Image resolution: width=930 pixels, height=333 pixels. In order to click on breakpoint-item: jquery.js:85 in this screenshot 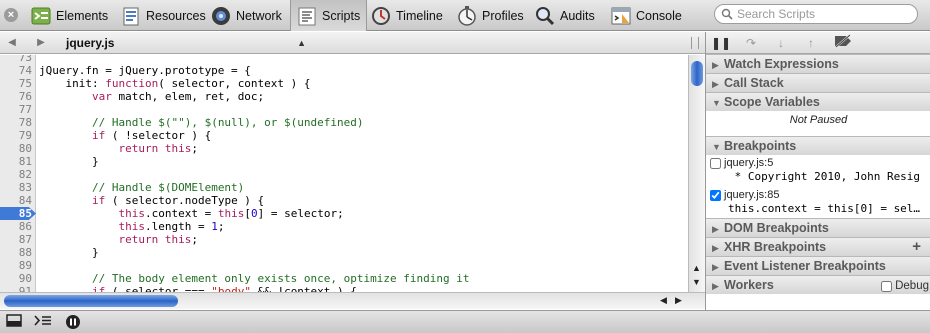, I will do `click(744, 195)`.